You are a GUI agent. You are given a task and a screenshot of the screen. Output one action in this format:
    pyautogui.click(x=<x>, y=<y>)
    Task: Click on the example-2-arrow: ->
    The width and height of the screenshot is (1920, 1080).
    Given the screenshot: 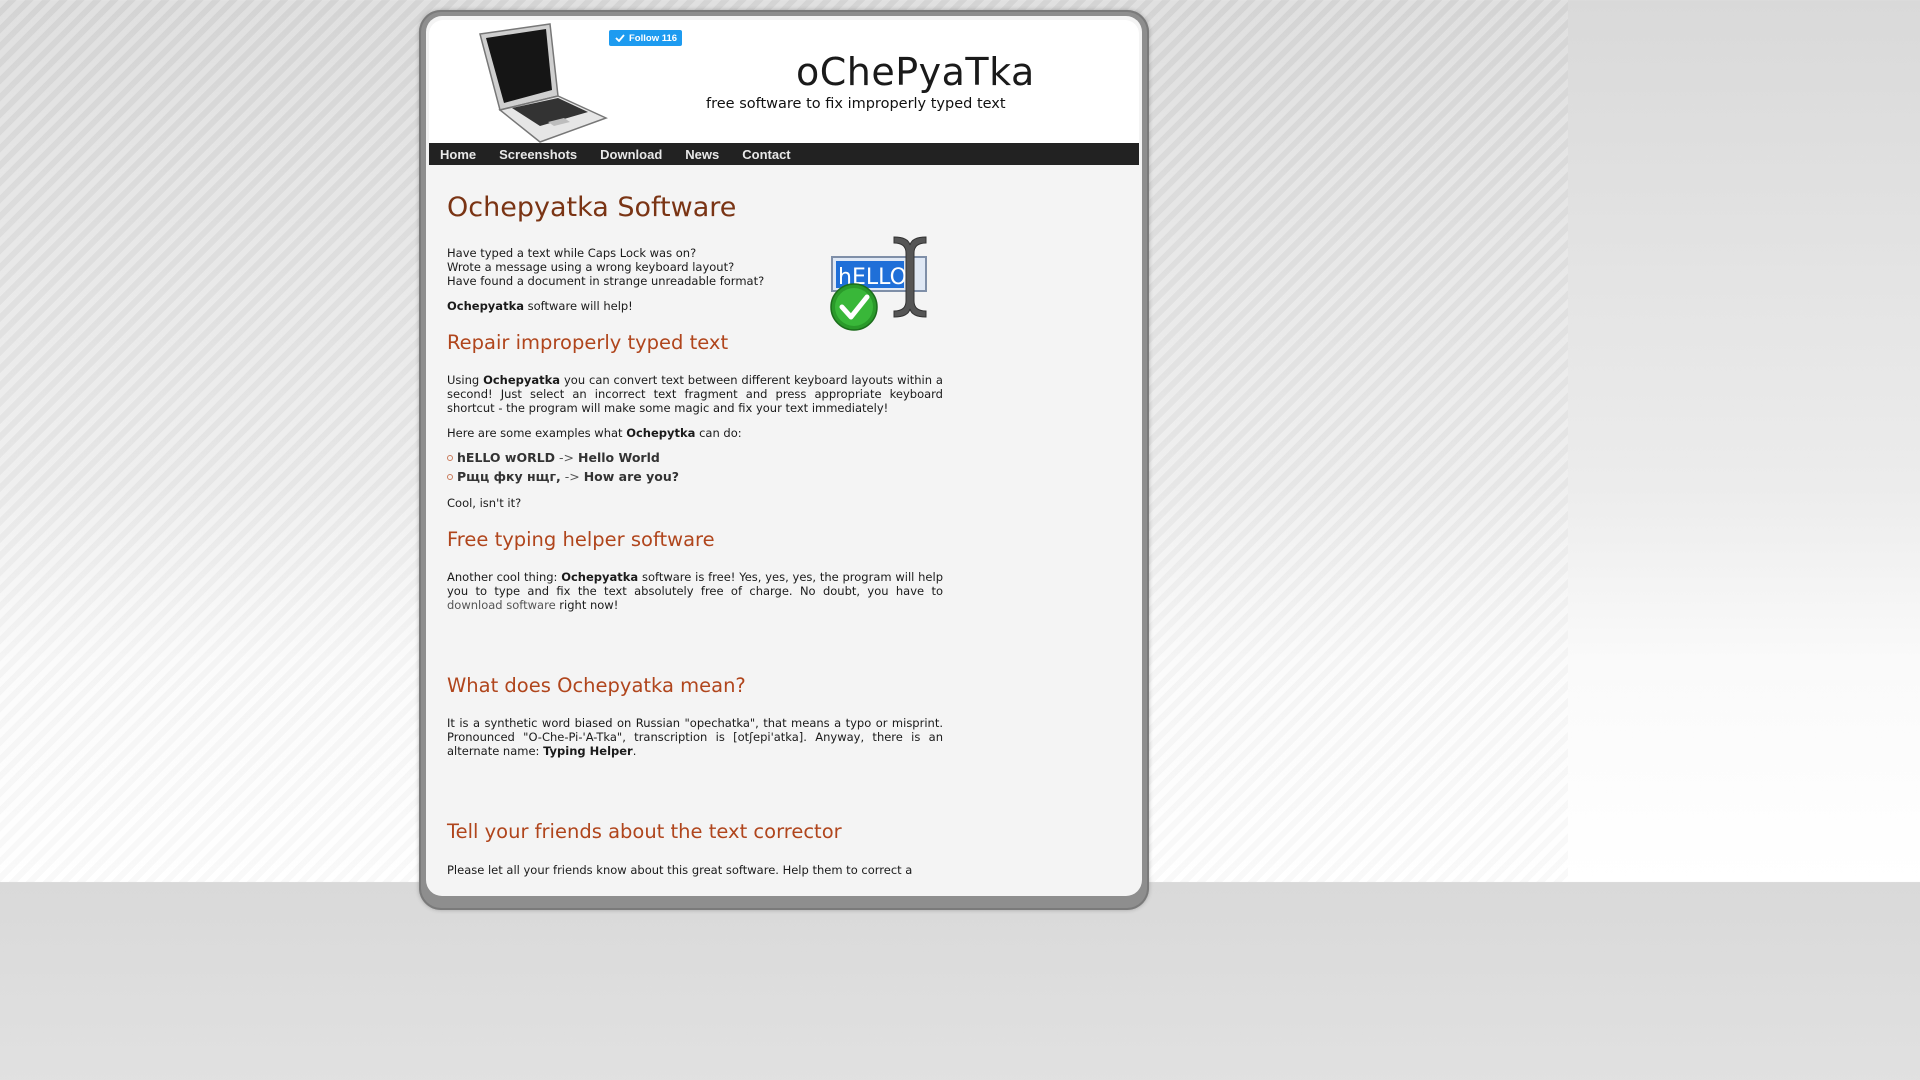 What is the action you would take?
    pyautogui.click(x=572, y=476)
    